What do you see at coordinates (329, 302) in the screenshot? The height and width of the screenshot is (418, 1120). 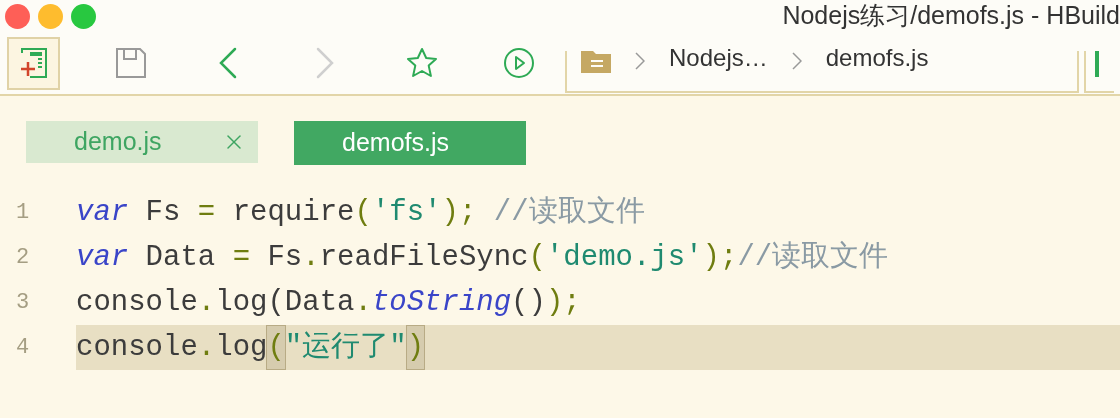 I see `code-line: console.log(Data.toString());` at bounding box center [329, 302].